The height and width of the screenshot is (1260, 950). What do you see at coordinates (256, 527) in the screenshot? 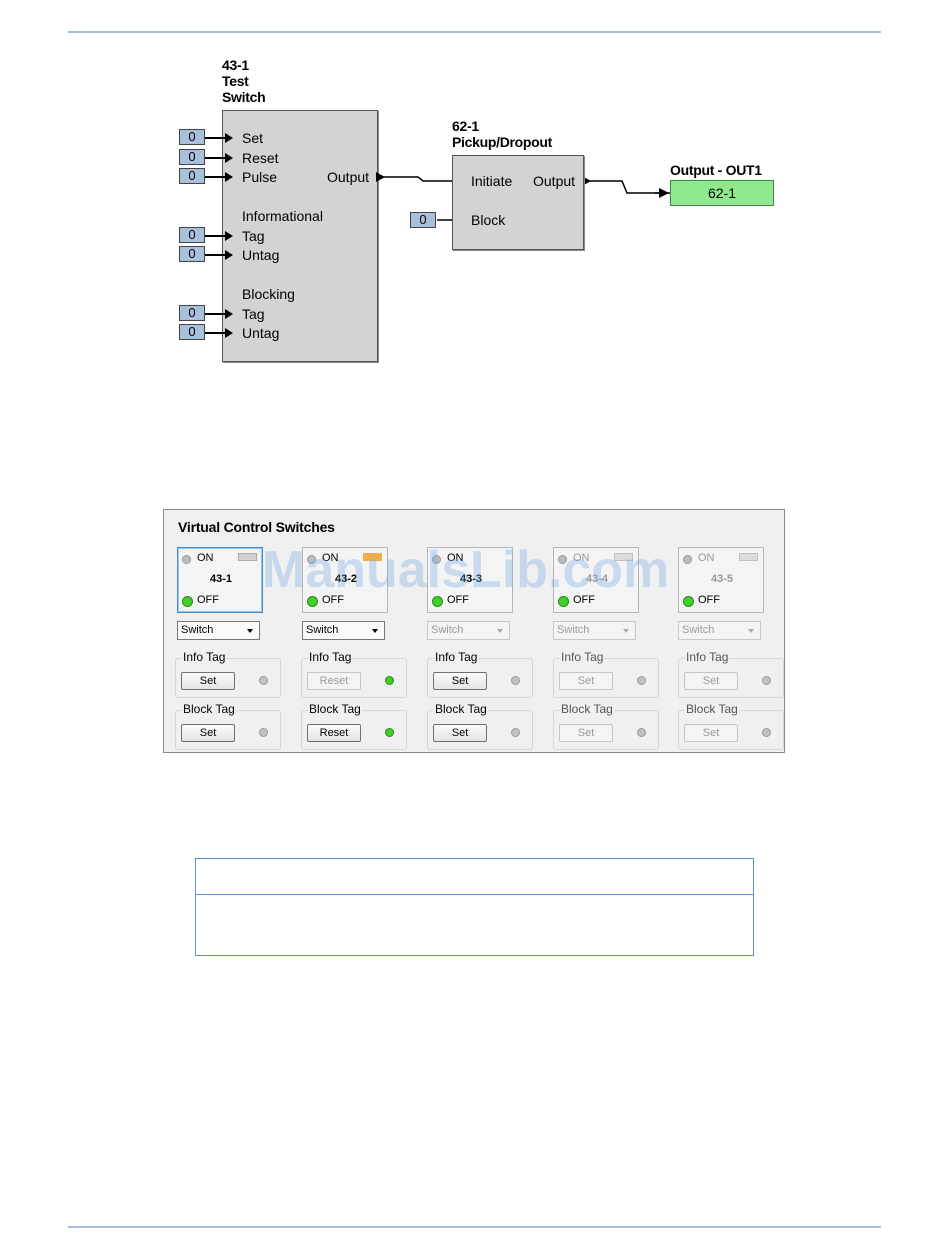
I see `panel-title: Virtual Control Switches` at bounding box center [256, 527].